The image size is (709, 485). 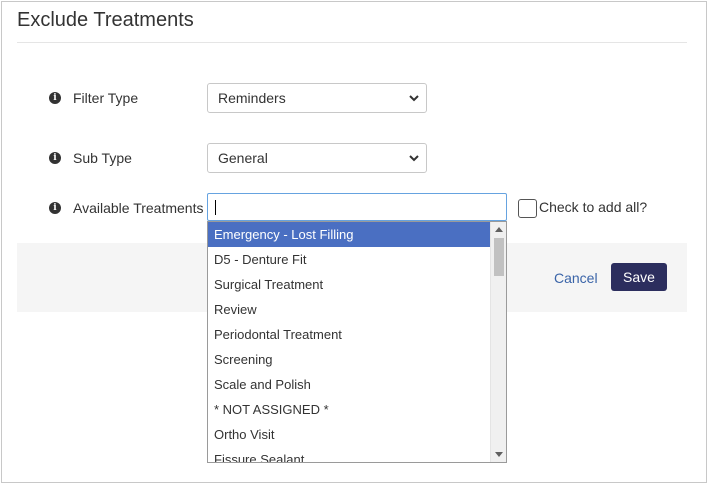 I want to click on sub-type-label-group: i Sub Type, so click(x=90, y=158).